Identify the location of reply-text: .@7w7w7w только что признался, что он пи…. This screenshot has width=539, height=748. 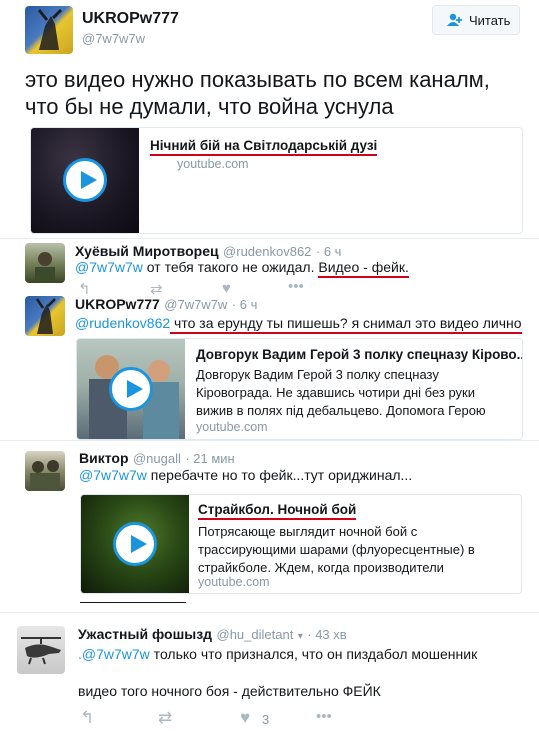
(278, 654).